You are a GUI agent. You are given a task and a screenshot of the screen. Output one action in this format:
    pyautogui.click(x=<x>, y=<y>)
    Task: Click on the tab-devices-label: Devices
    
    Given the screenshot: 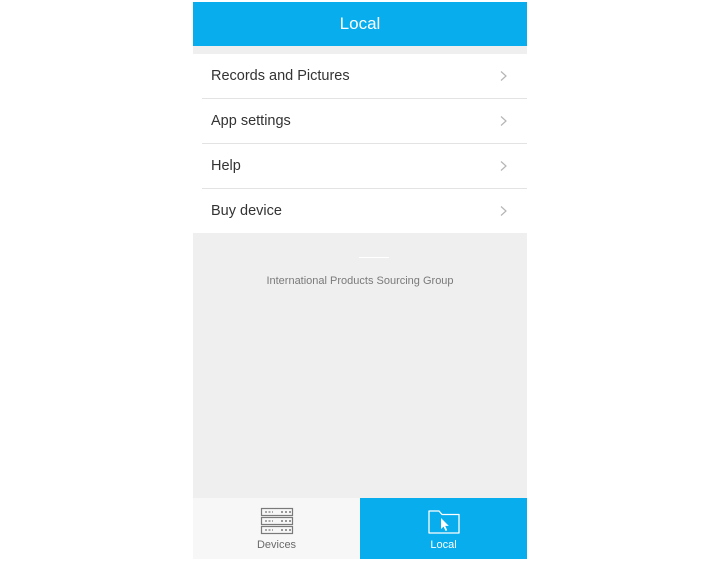 What is the action you would take?
    pyautogui.click(x=276, y=545)
    